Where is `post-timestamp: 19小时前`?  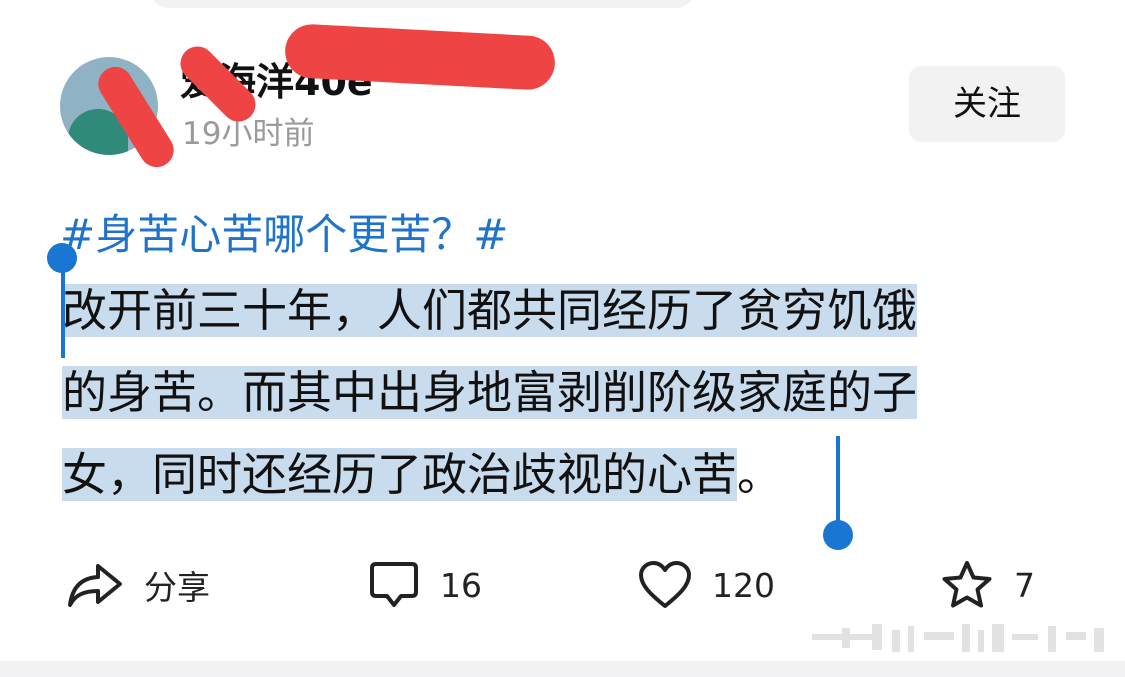
post-timestamp: 19小时前 is located at coordinates (248, 134).